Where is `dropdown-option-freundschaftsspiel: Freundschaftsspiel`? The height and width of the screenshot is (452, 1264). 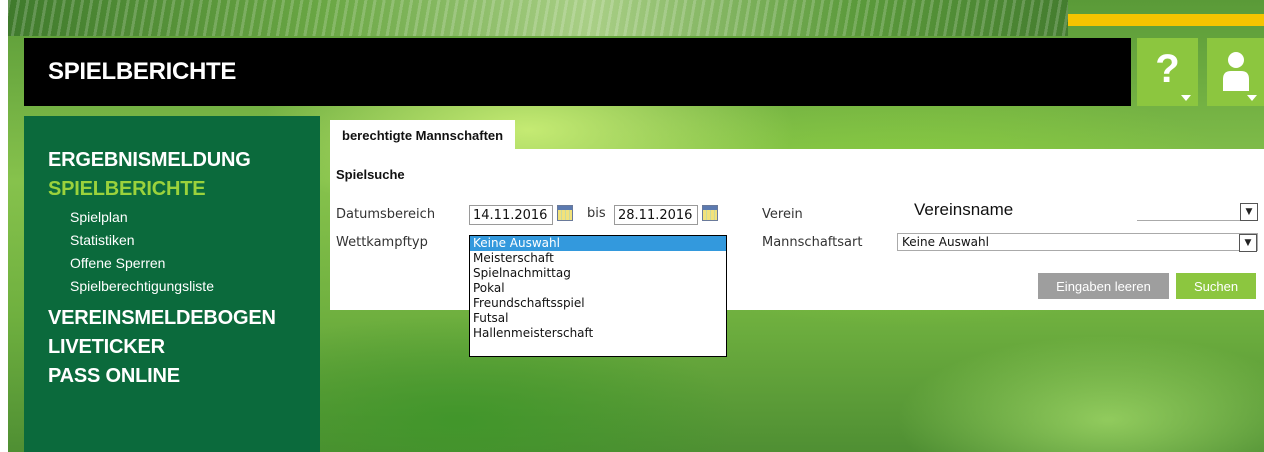 dropdown-option-freundschaftsspiel: Freundschaftsspiel is located at coordinates (598, 303).